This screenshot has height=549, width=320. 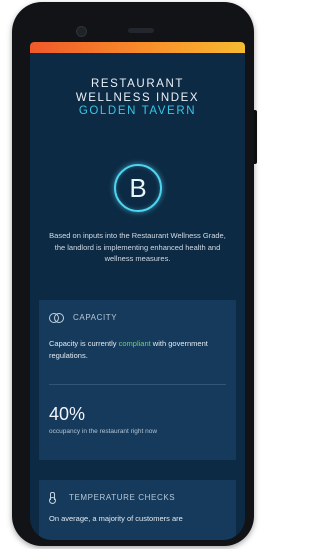 What do you see at coordinates (84, 343) in the screenshot?
I see `capacity-status-prefix: Capacity is currently` at bounding box center [84, 343].